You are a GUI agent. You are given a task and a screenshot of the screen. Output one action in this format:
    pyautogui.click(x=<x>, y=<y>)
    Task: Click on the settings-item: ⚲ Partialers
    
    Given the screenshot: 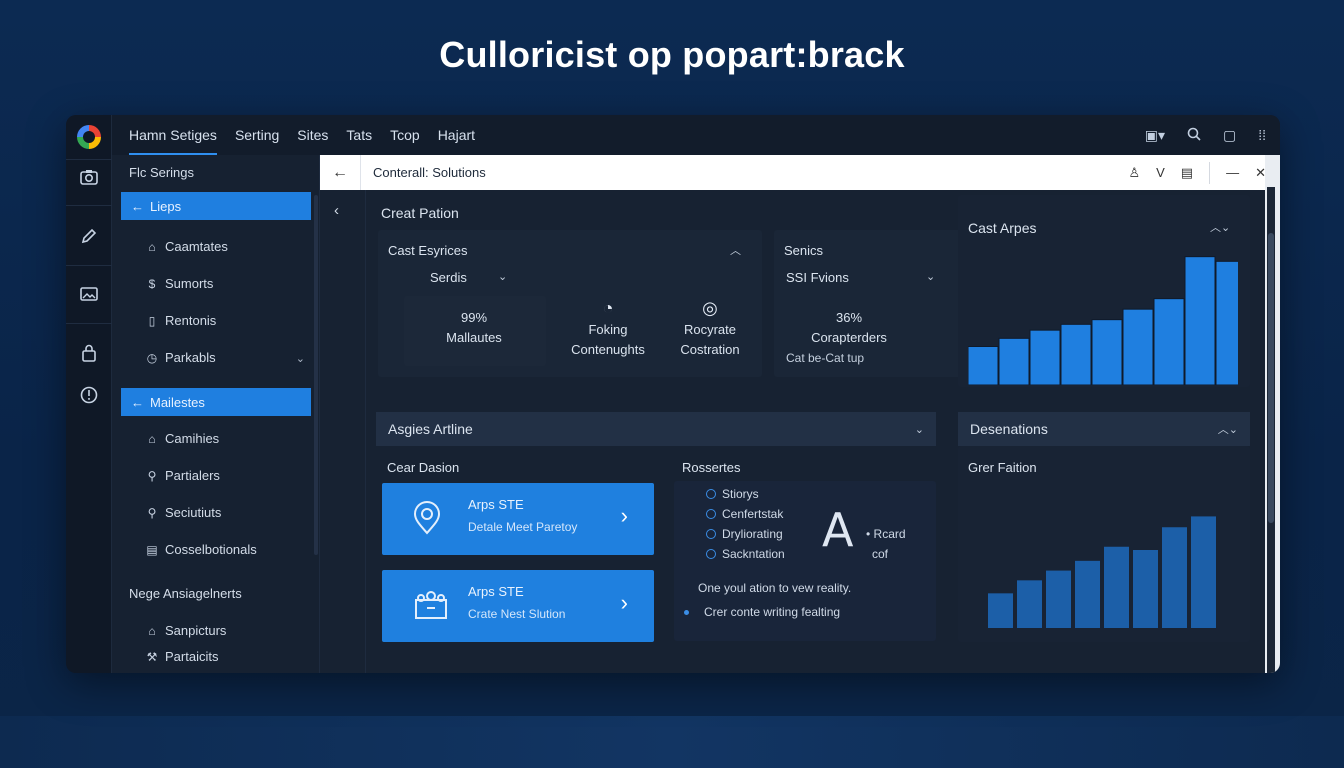 What is the action you would take?
    pyautogui.click(x=183, y=475)
    